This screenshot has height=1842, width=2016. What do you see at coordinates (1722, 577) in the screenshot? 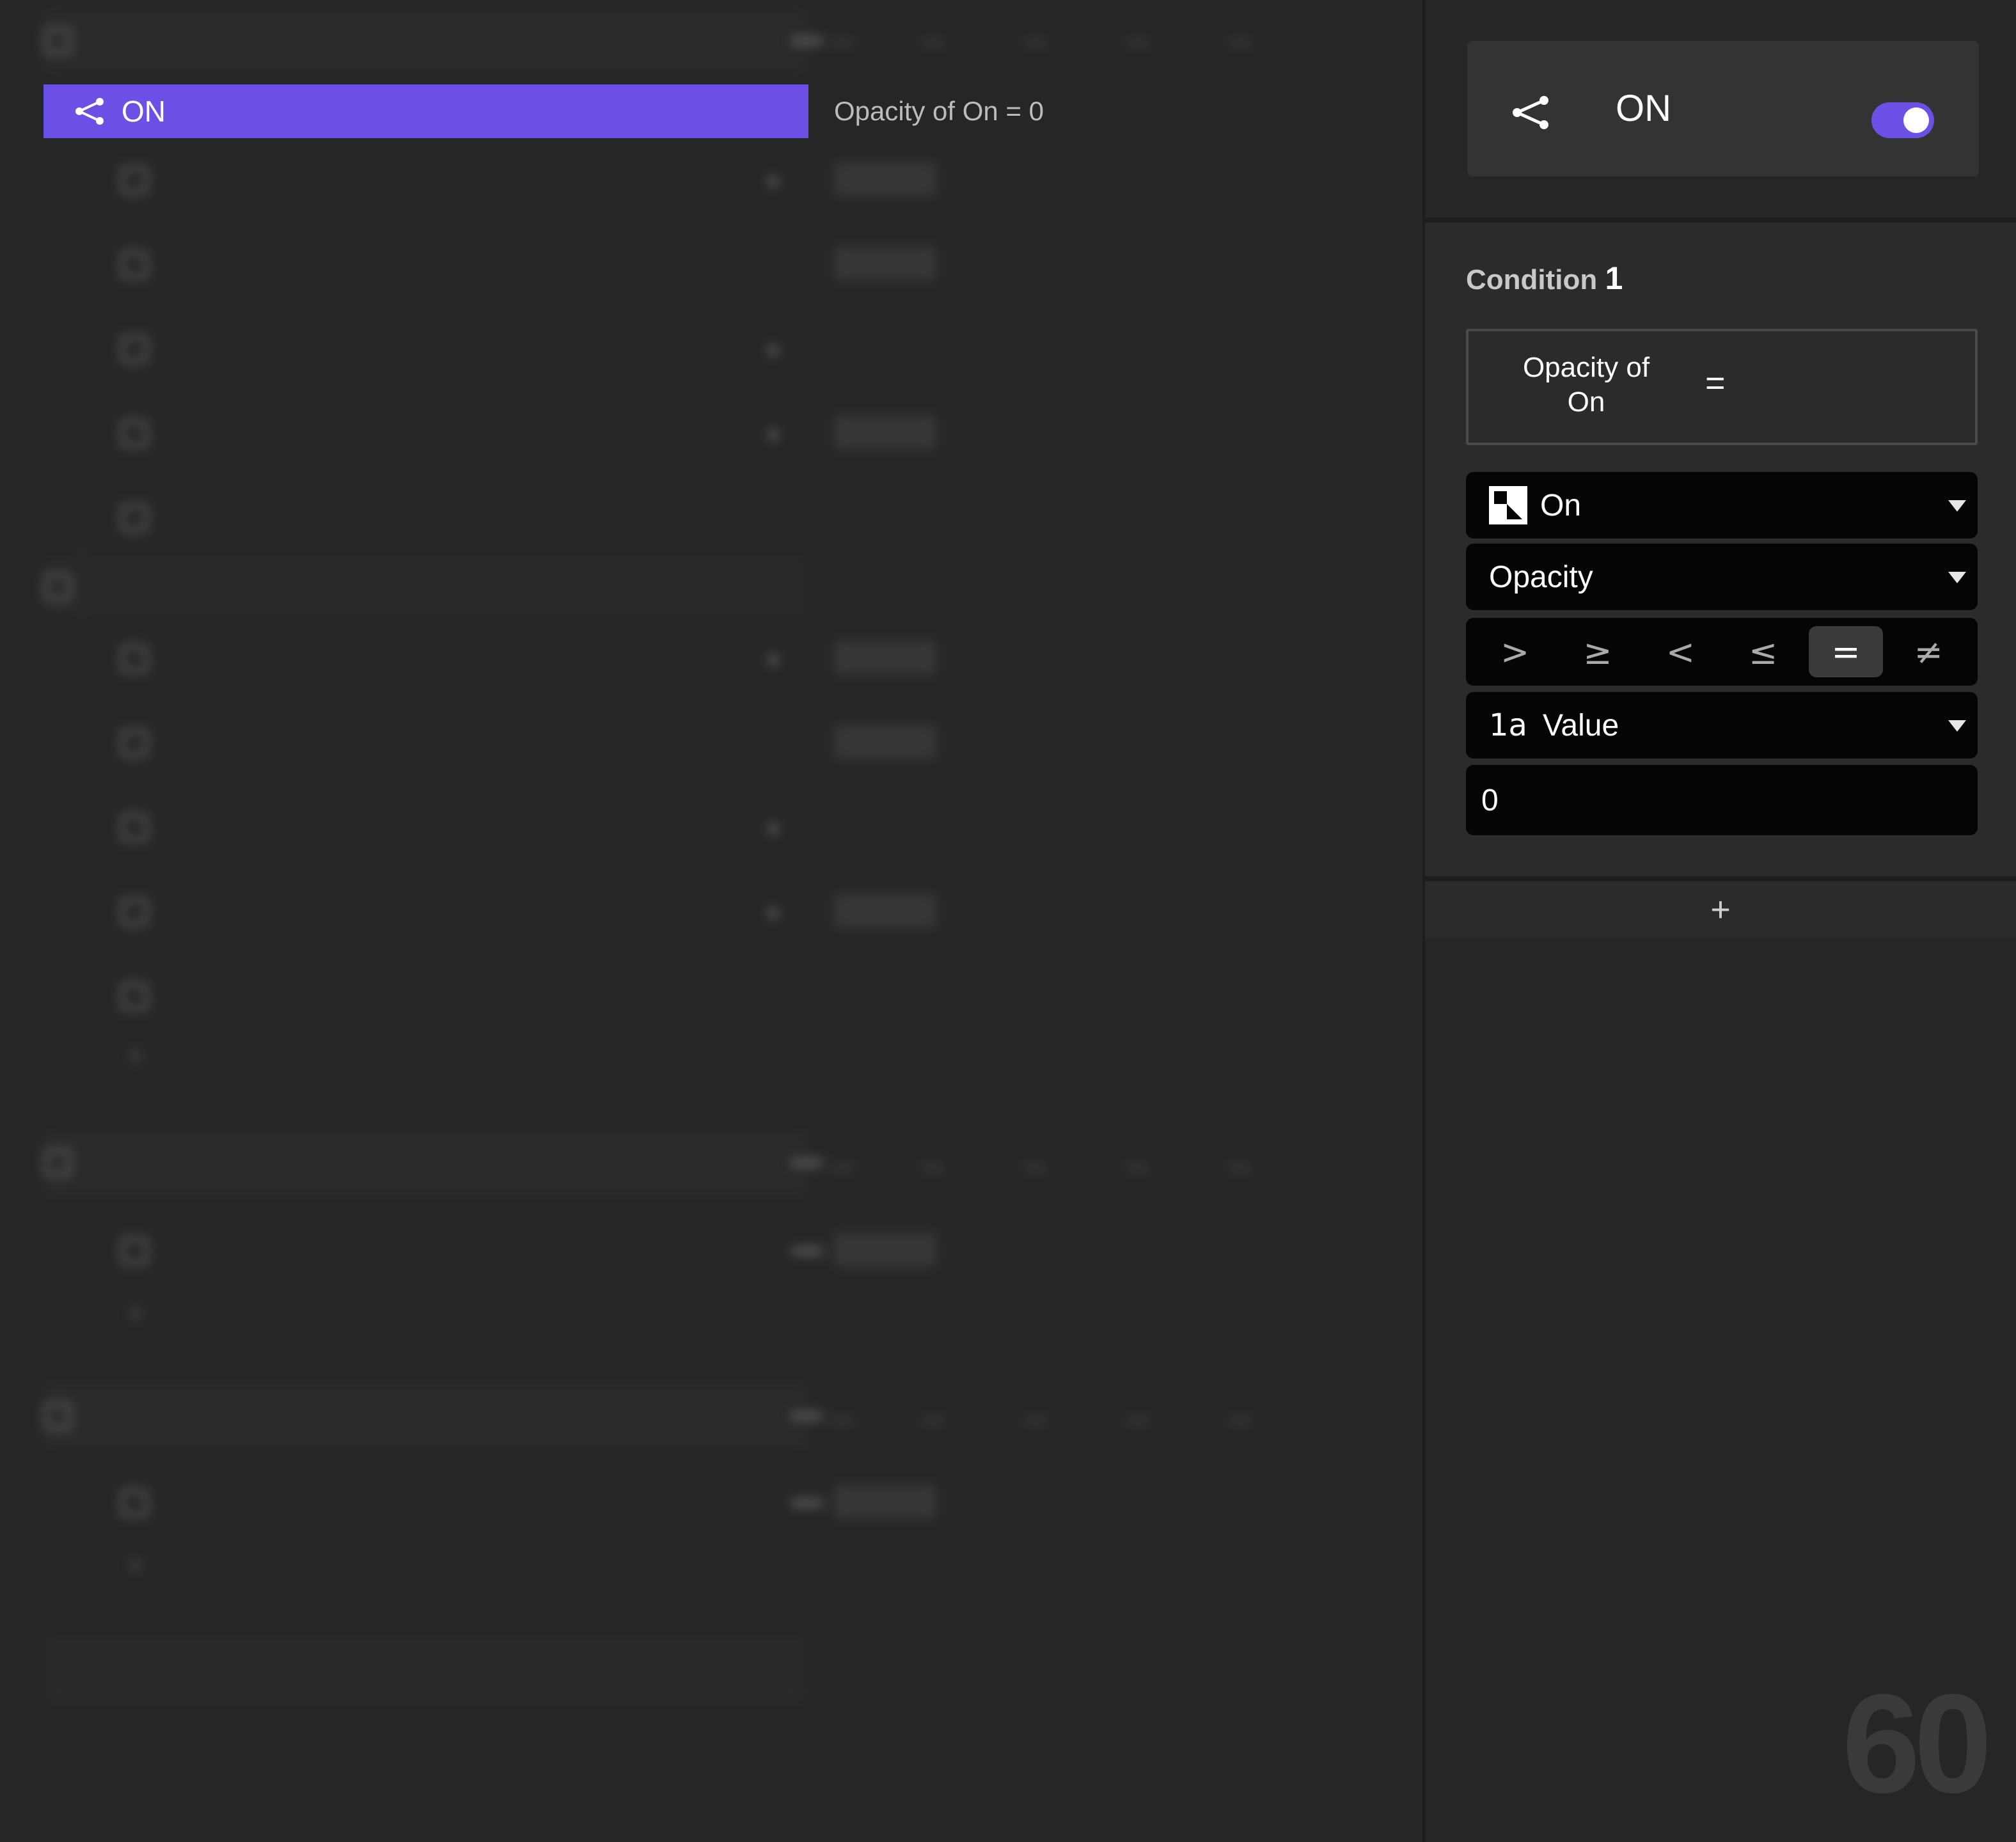
I see `property-dropdown: Opacity` at bounding box center [1722, 577].